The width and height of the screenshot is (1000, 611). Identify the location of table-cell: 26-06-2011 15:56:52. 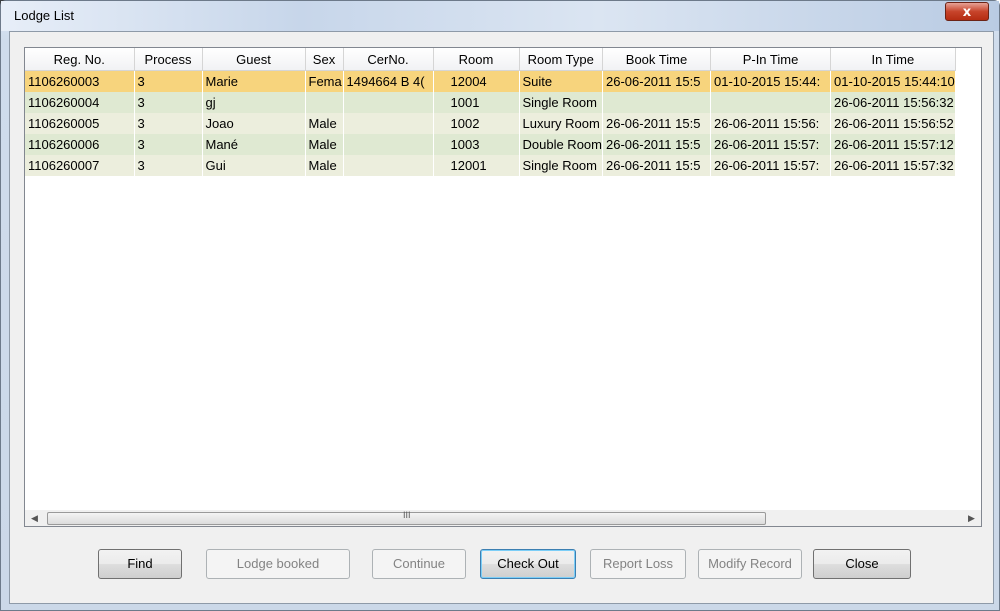
(893, 123).